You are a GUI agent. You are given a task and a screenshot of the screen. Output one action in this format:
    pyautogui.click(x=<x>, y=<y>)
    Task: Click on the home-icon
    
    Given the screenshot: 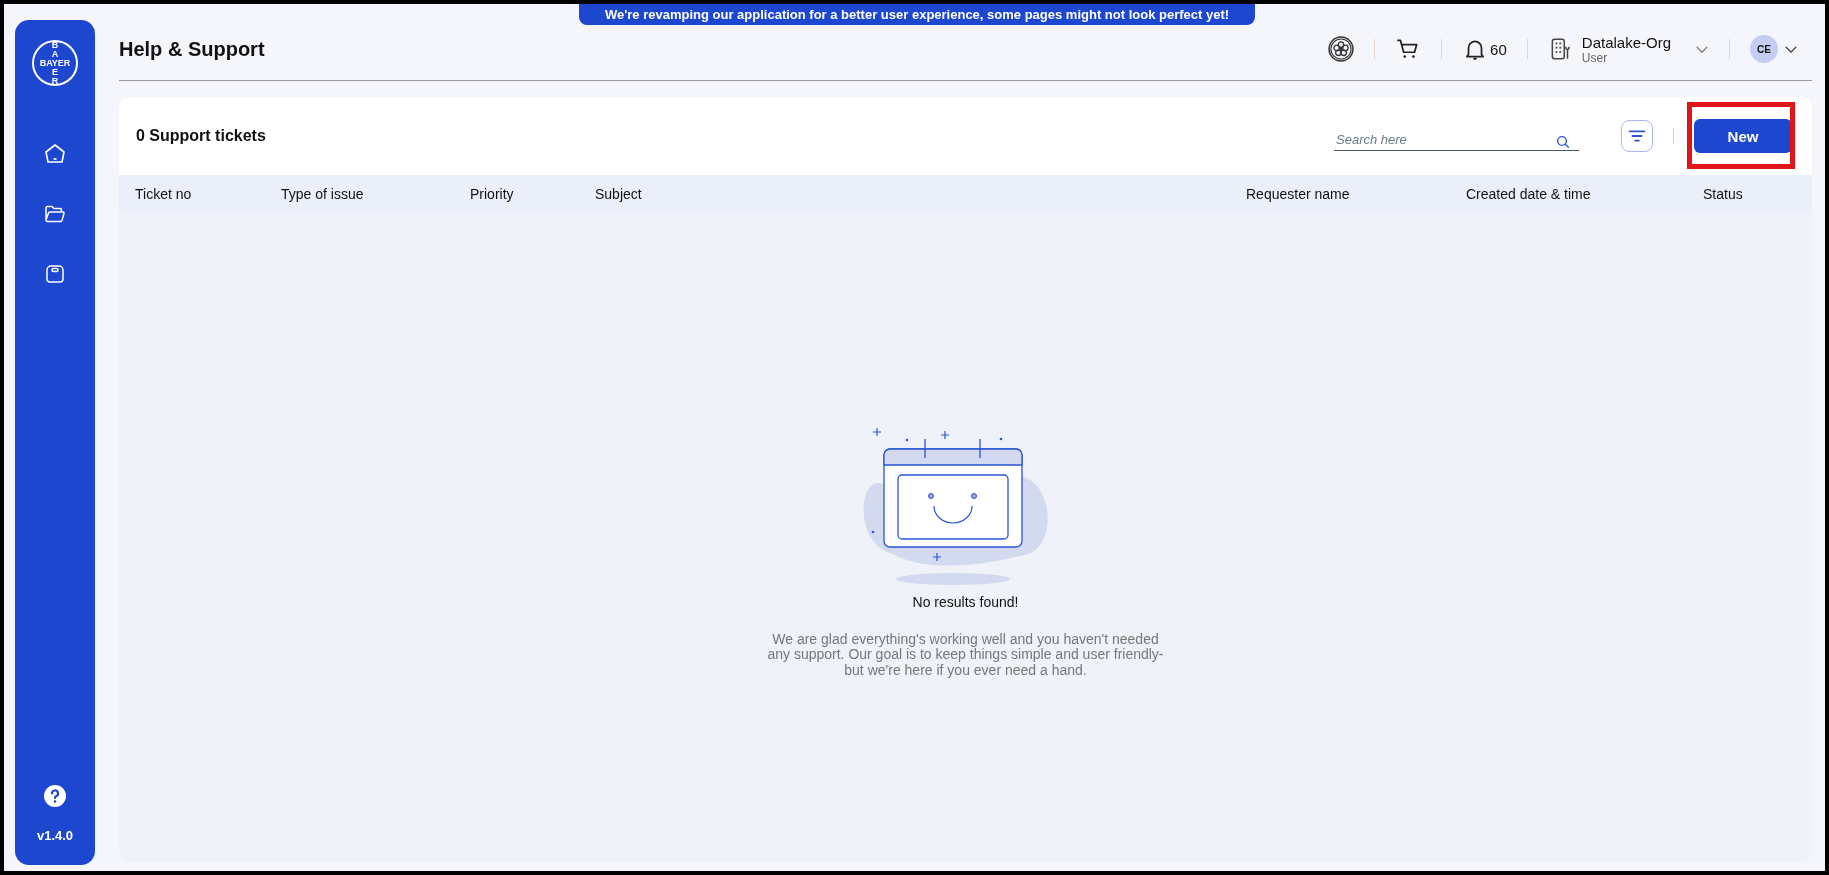 What is the action you would take?
    pyautogui.click(x=55, y=154)
    